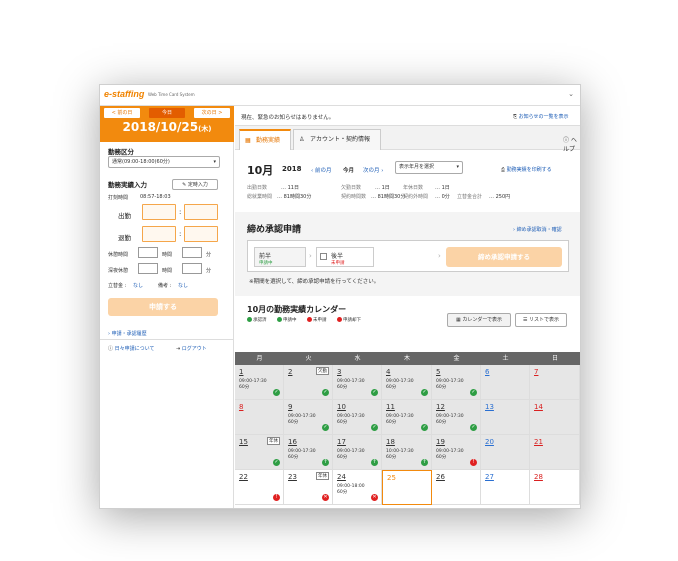 The image size is (678, 561). Describe the element at coordinates (555, 487) in the screenshot. I see `calendar-day-cell: 28` at that location.